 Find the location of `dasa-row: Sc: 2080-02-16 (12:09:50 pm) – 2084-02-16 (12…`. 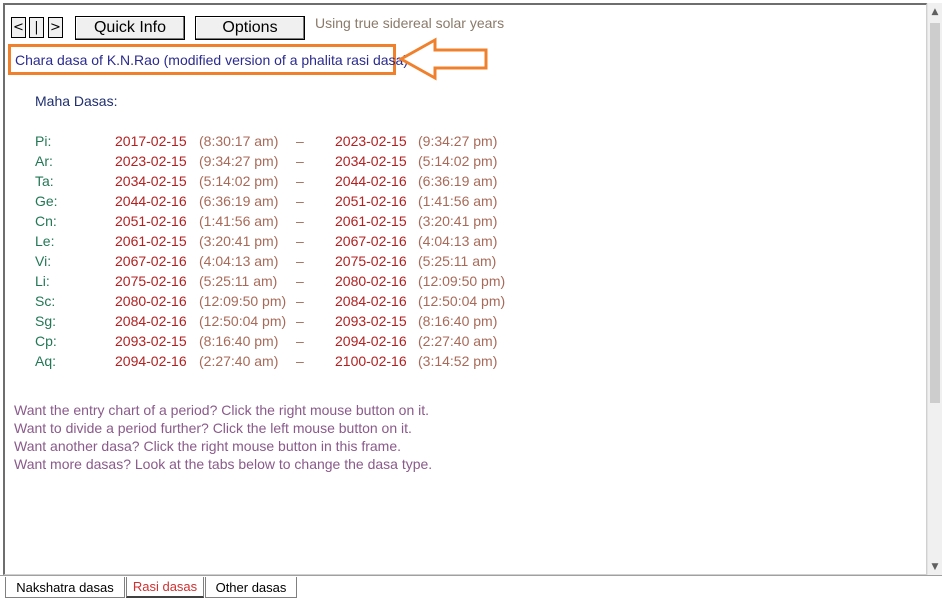

dasa-row: Sc: 2080-02-16 (12:09:50 pm) – 2084-02-16 (12… is located at coordinates (460, 301).